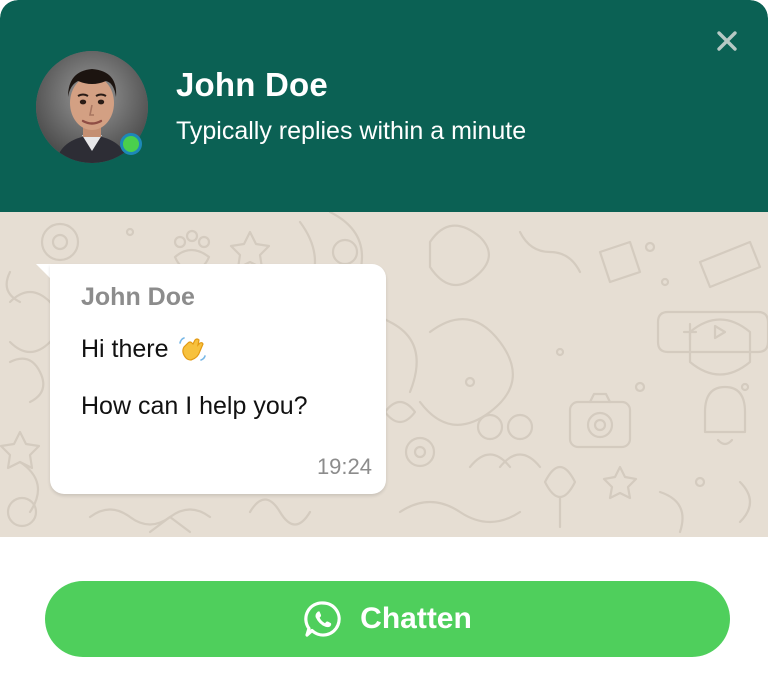  What do you see at coordinates (131, 144) in the screenshot?
I see `online-status-dot` at bounding box center [131, 144].